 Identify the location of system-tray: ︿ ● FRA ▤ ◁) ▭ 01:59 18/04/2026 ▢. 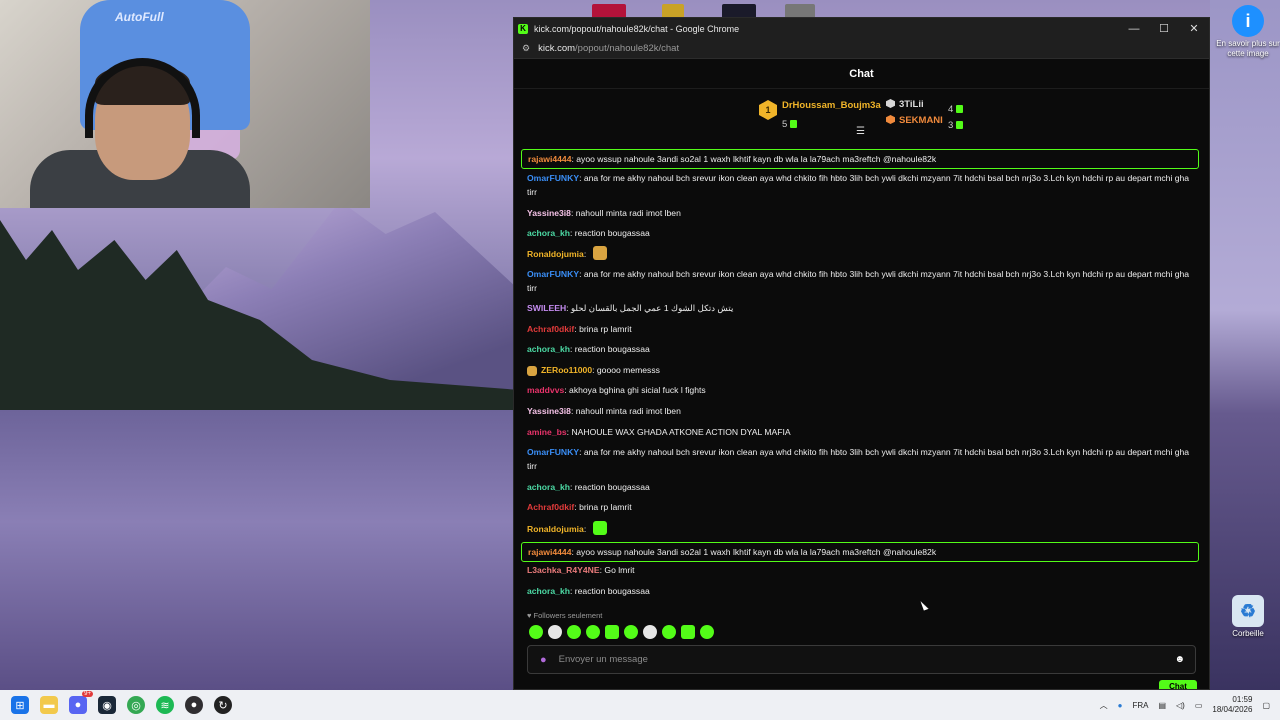
(1185, 705).